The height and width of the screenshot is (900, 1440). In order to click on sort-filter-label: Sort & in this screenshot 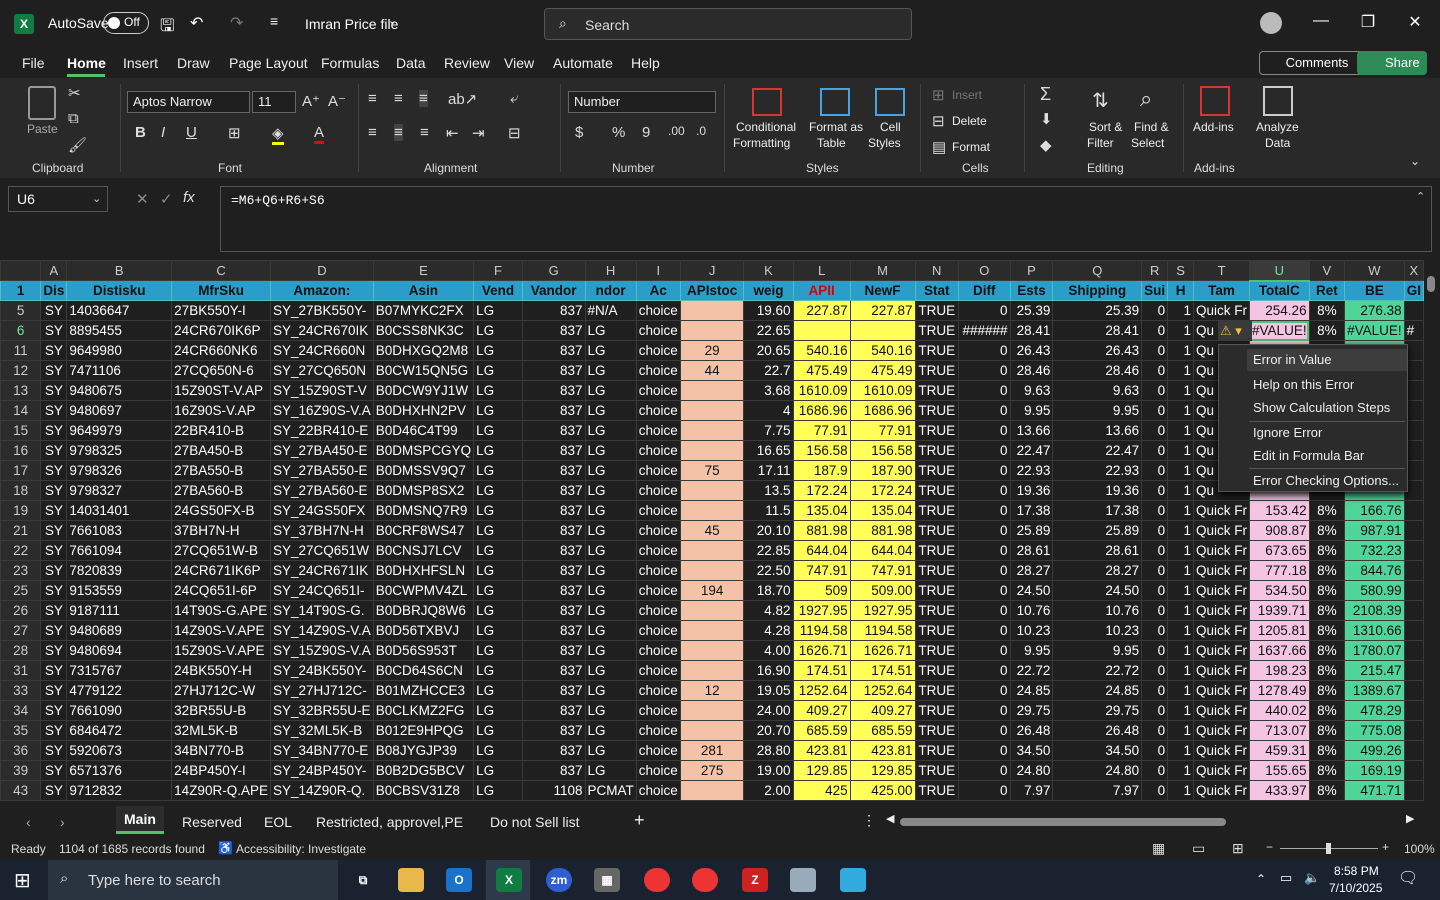, I will do `click(1105, 127)`.